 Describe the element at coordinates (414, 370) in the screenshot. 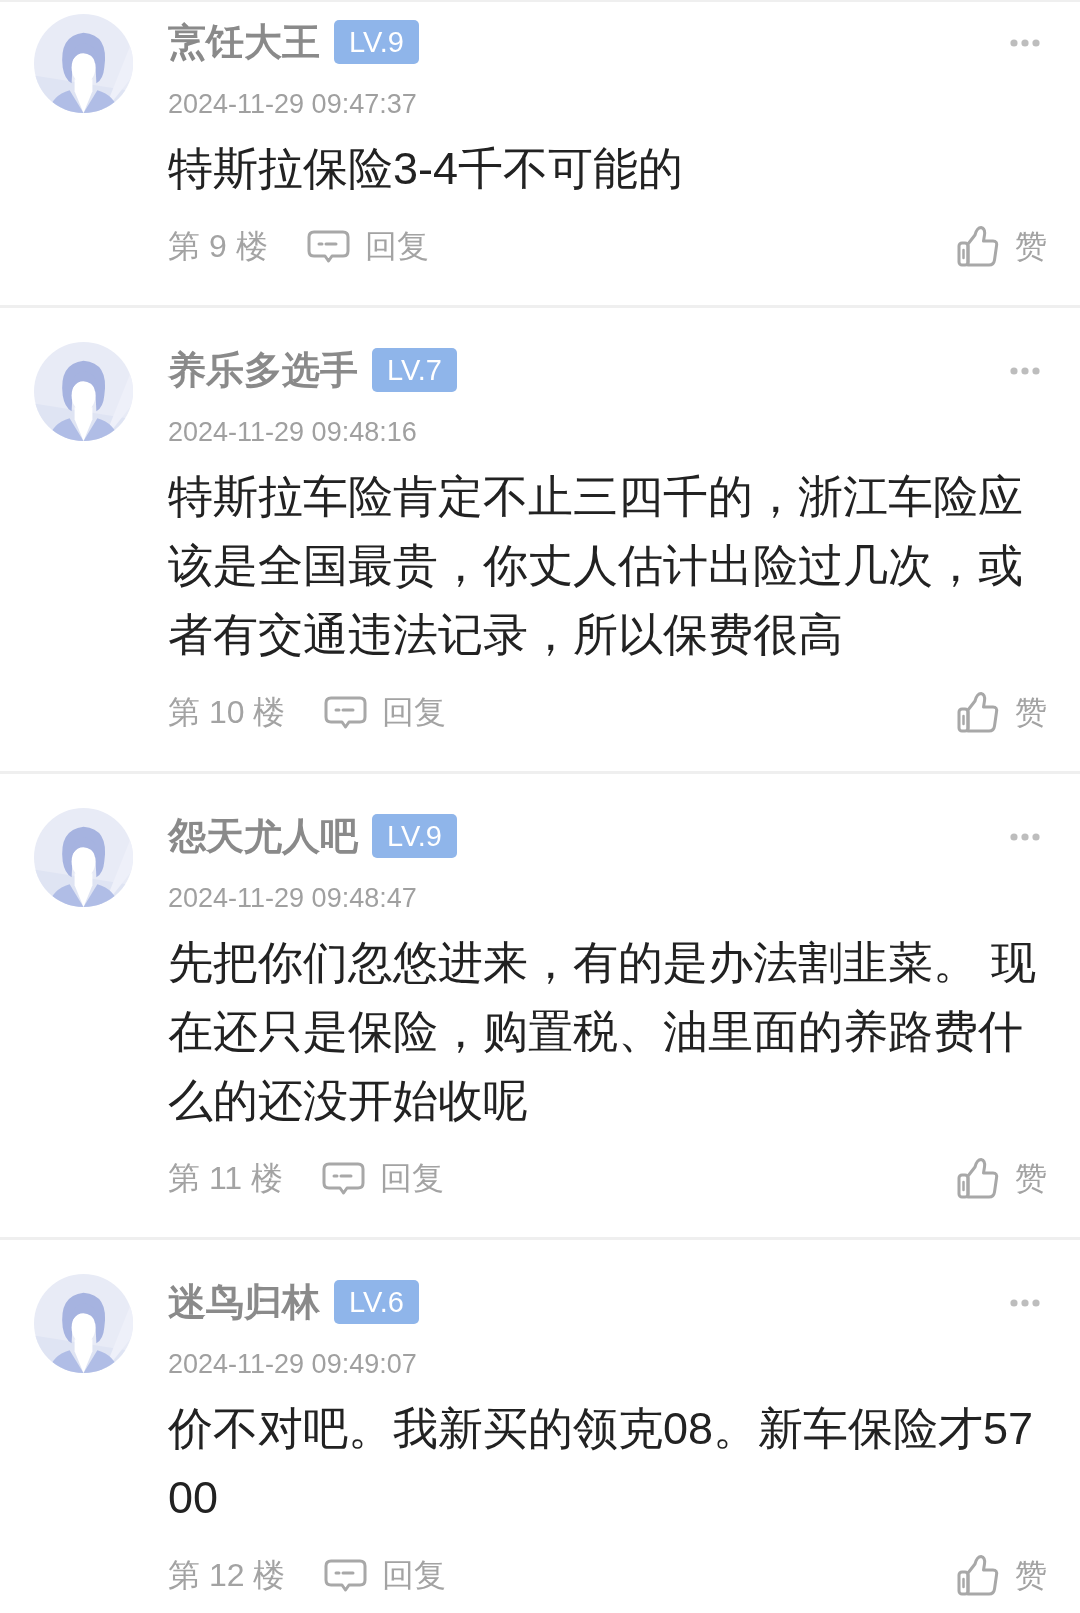

I see `level-badge: LV.7` at that location.